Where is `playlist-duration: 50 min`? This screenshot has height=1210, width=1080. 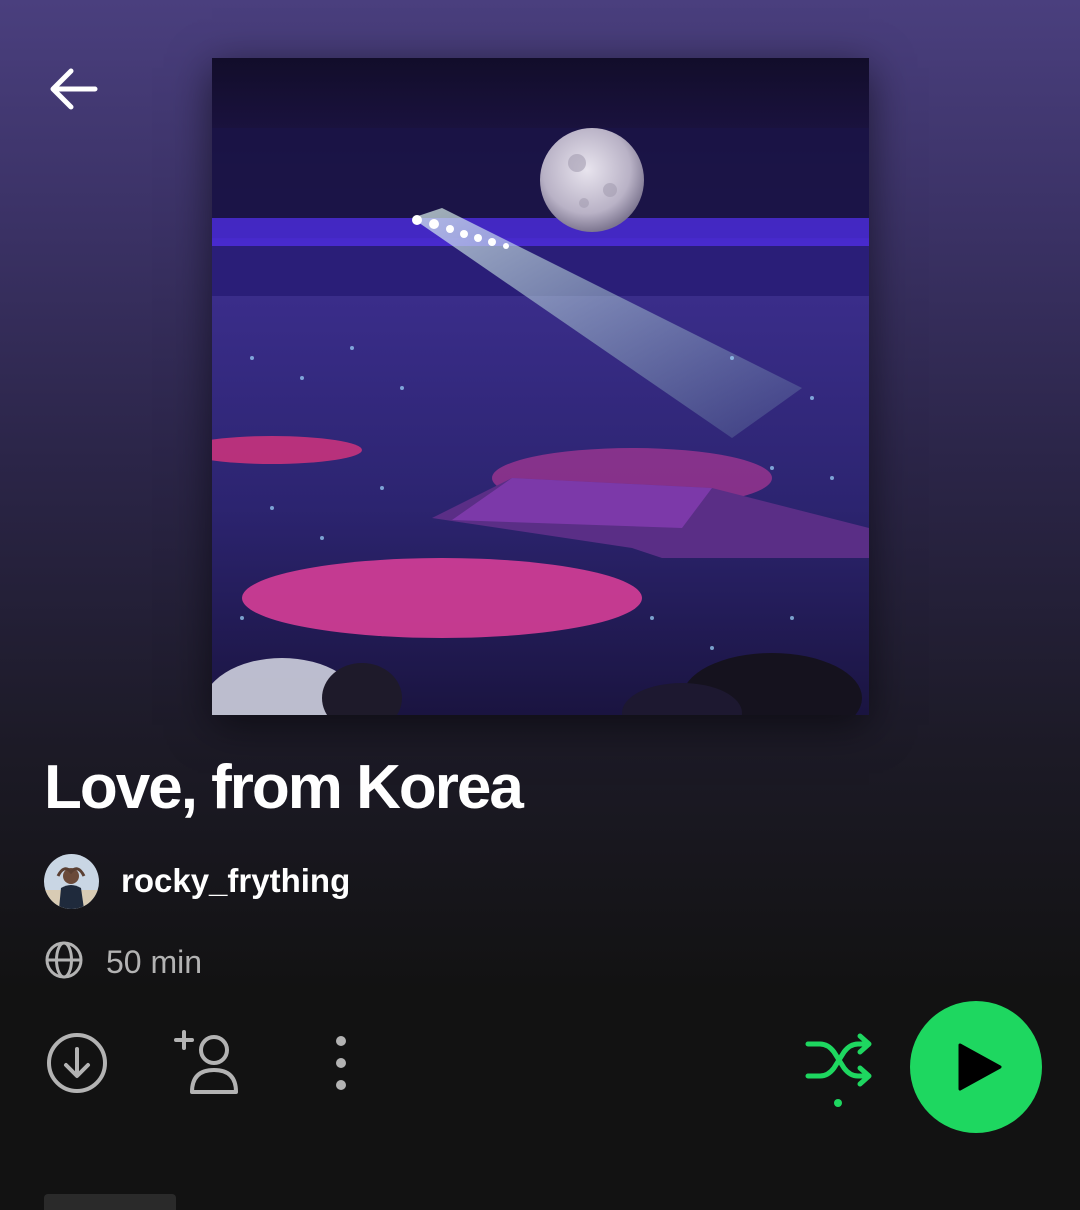
playlist-duration: 50 min is located at coordinates (154, 962).